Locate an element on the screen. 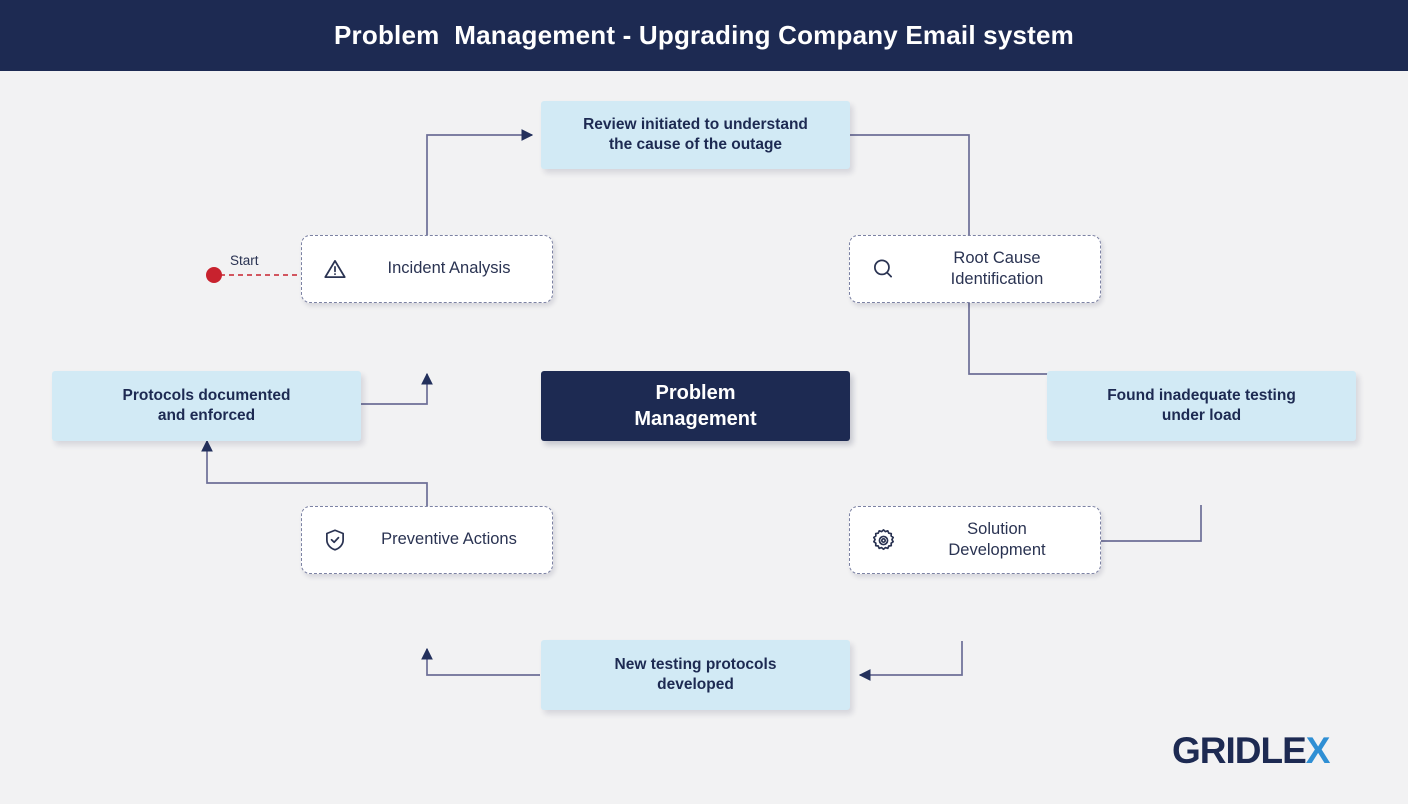 The image size is (1408, 804). center-label: Problem Management is located at coordinates (695, 406).